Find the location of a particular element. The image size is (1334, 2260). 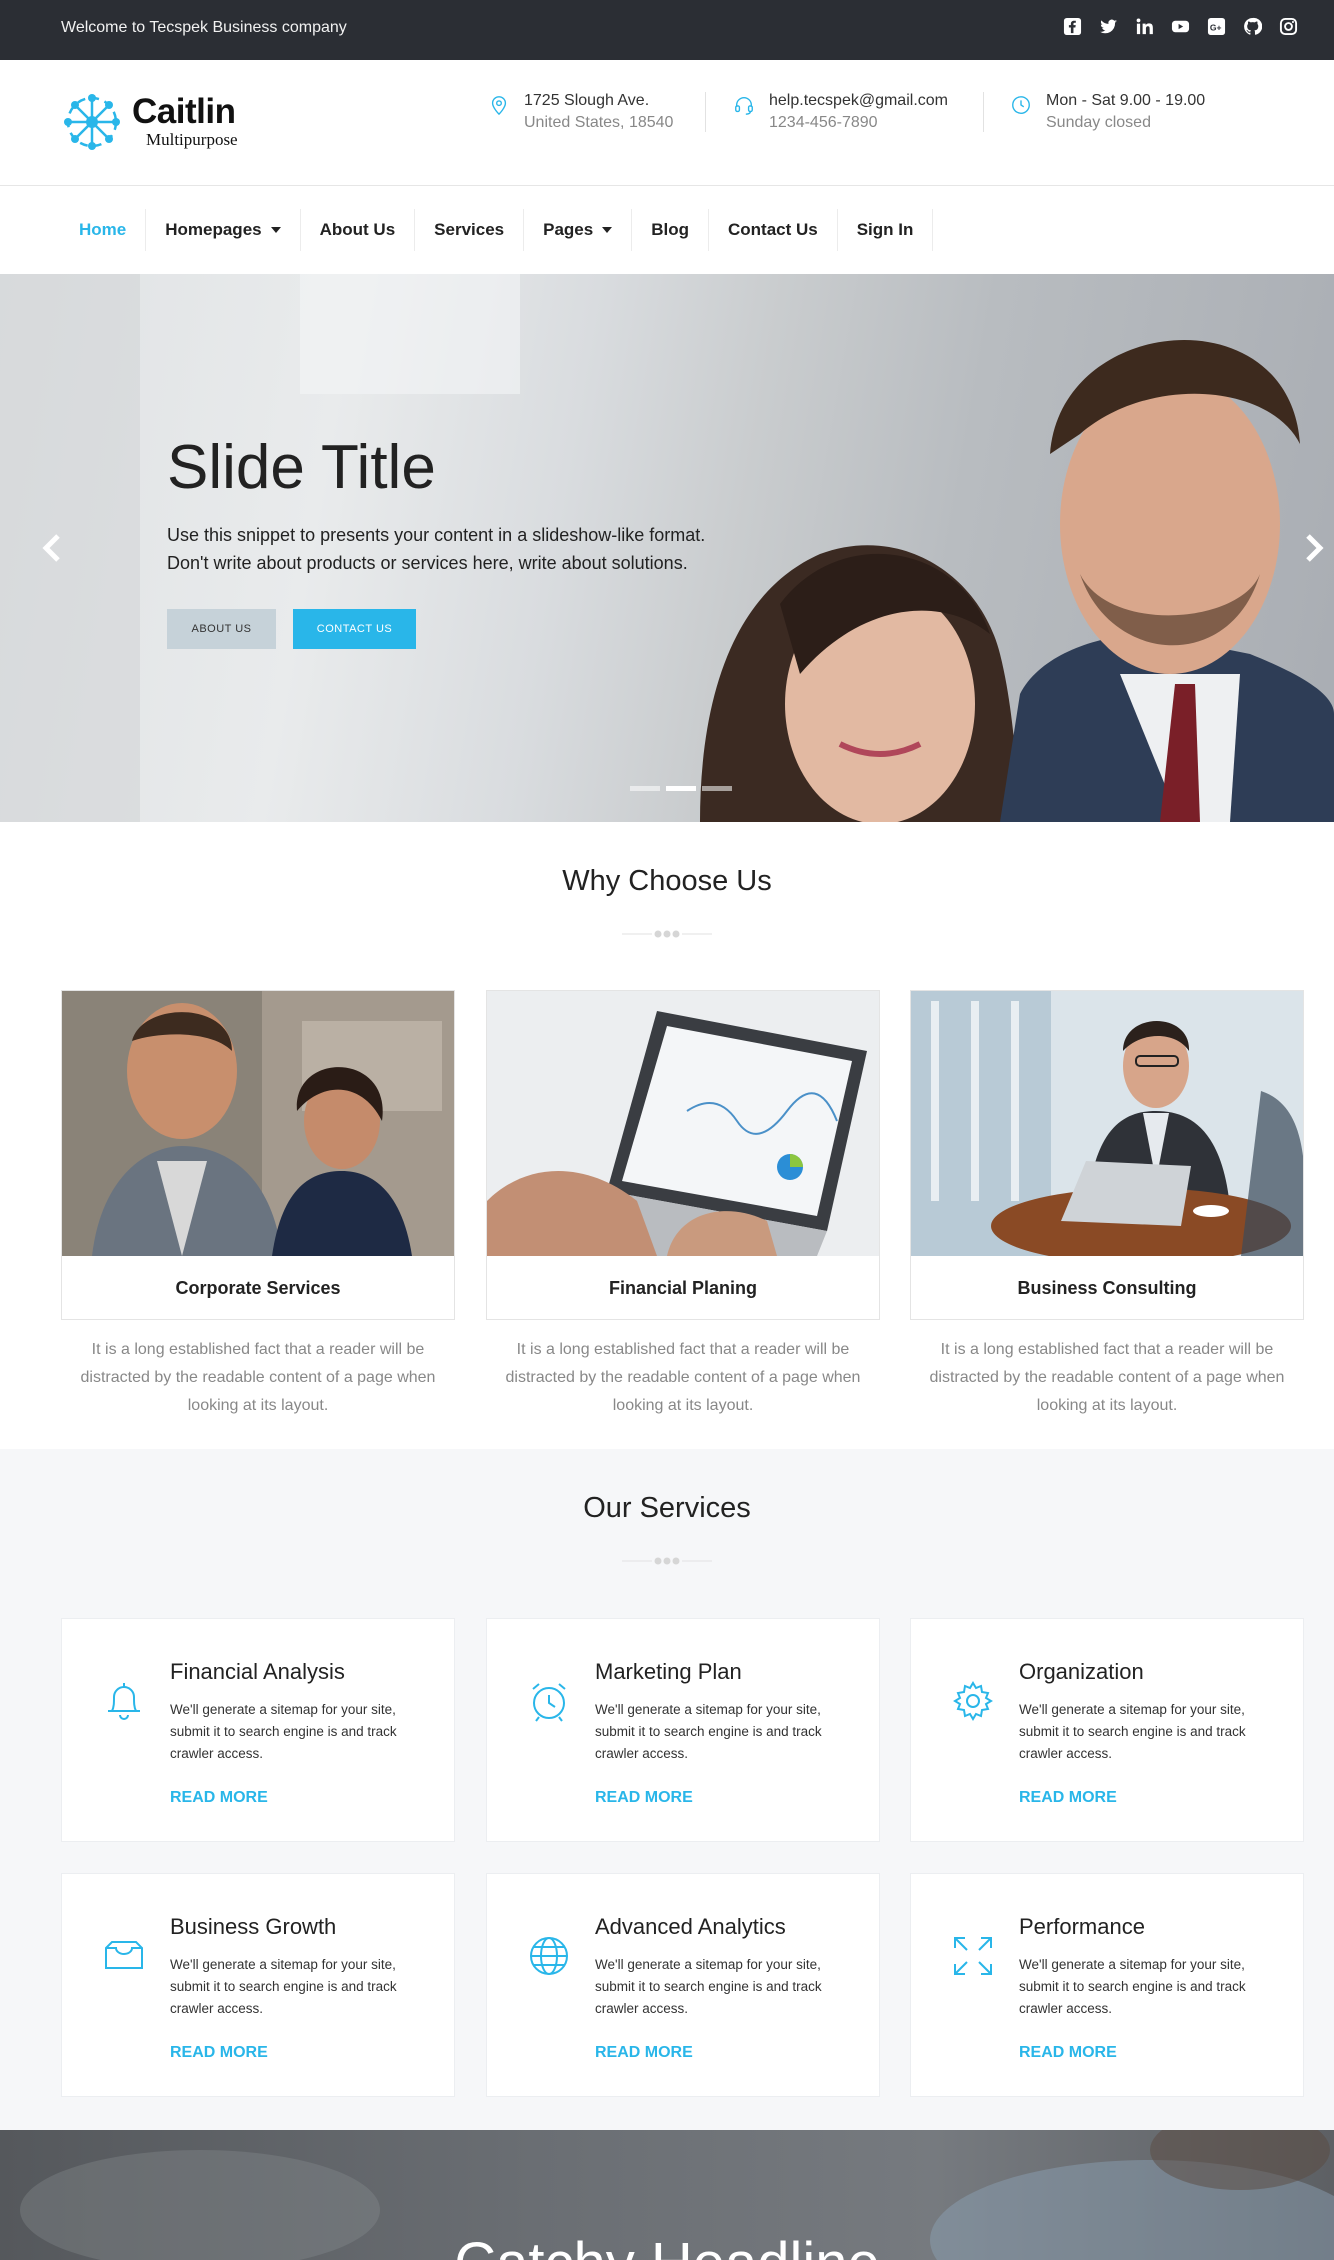

nav-label: Pages is located at coordinates (568, 229).